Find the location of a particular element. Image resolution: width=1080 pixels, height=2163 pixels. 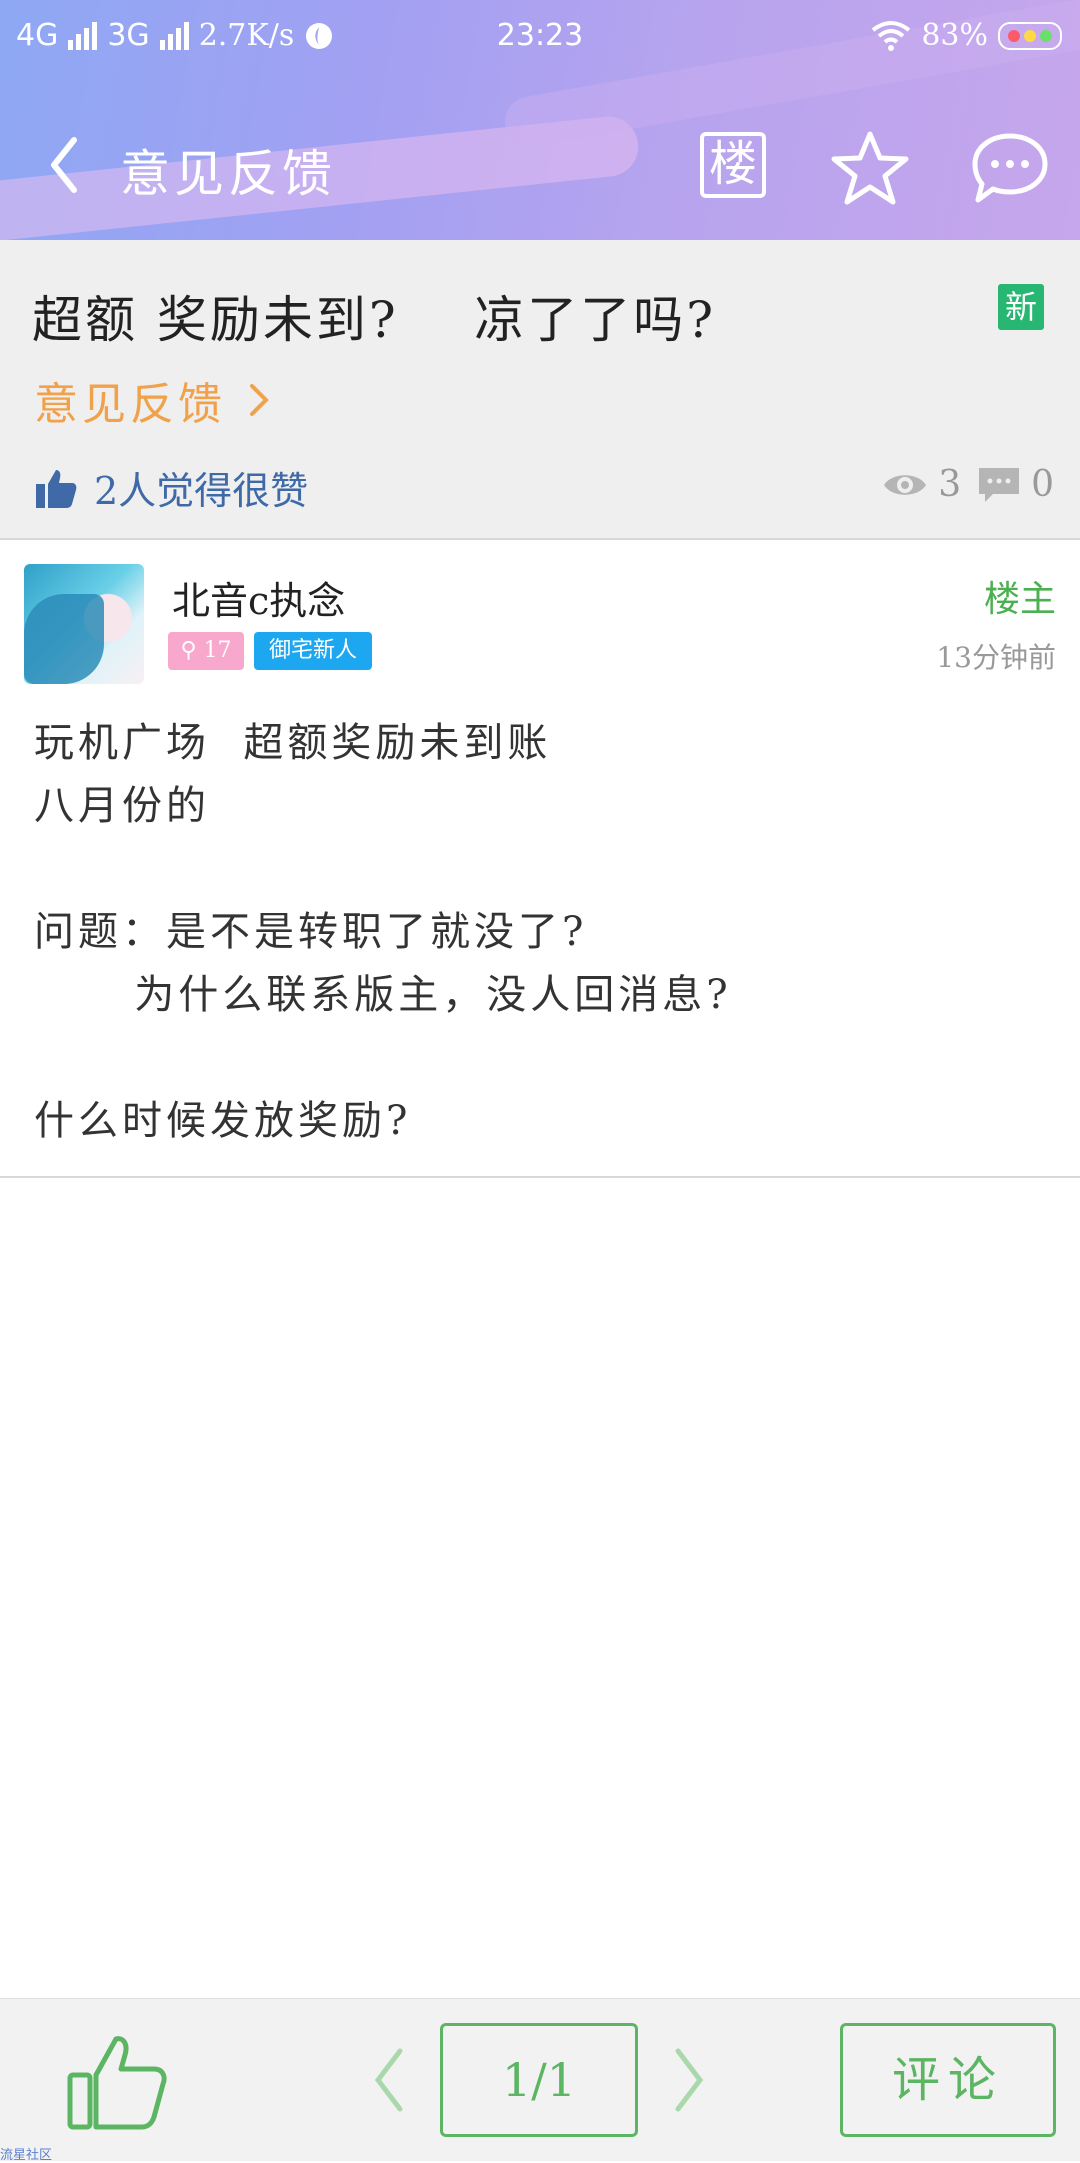

prev-page-icon is located at coordinates (390, 2080).